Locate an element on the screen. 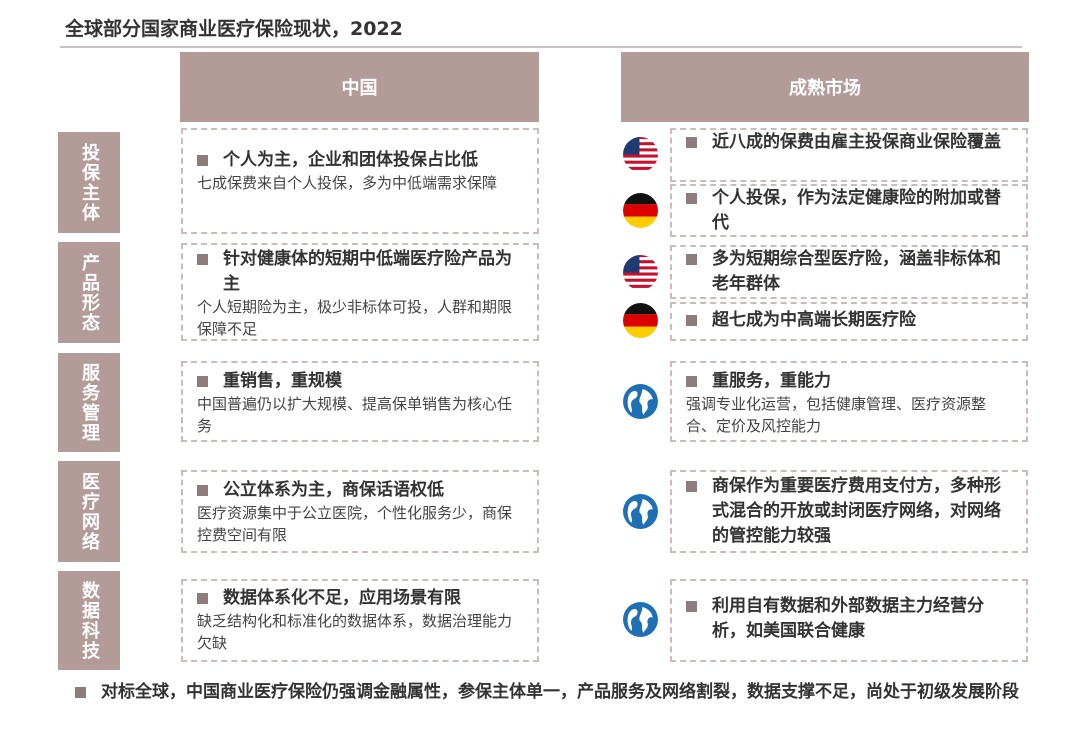 The image size is (1080, 739). mature-cell-employer-coverage: 近八成的保费由雇主投保商业保险覆盖 is located at coordinates (849, 155).